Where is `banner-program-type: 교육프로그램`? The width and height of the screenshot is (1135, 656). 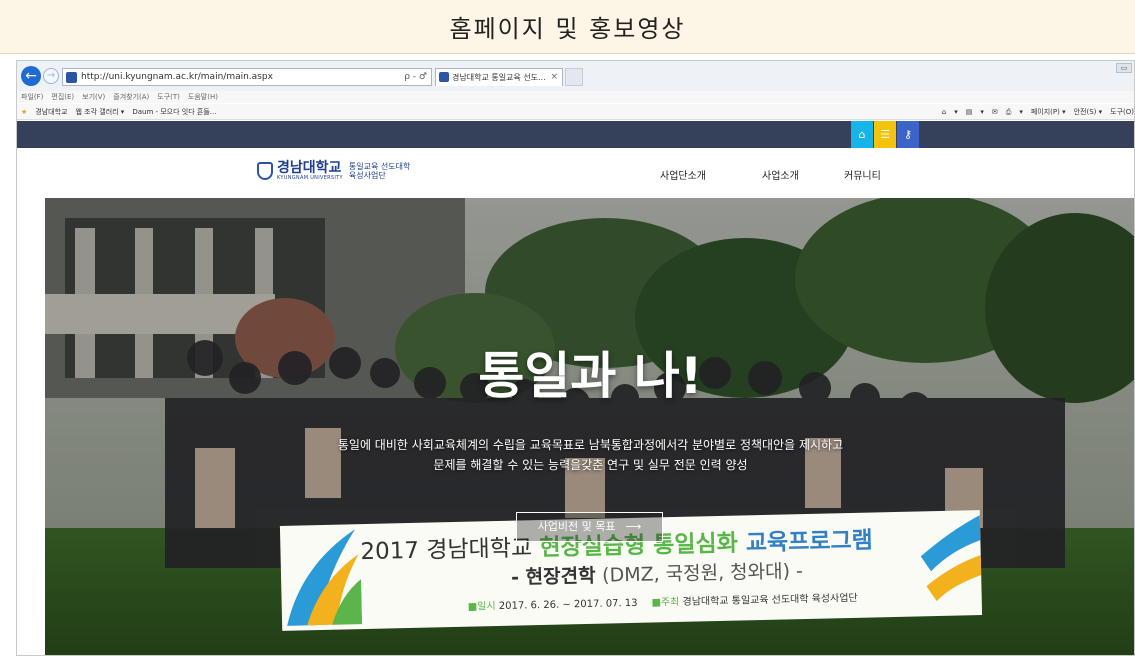
banner-program-type: 교육프로그램 is located at coordinates (809, 542).